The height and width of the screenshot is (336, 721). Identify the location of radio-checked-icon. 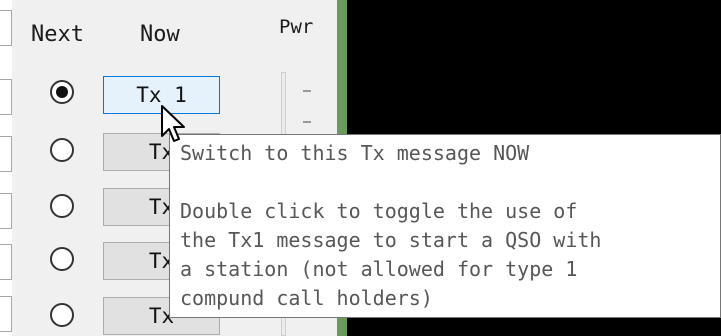
(62, 92).